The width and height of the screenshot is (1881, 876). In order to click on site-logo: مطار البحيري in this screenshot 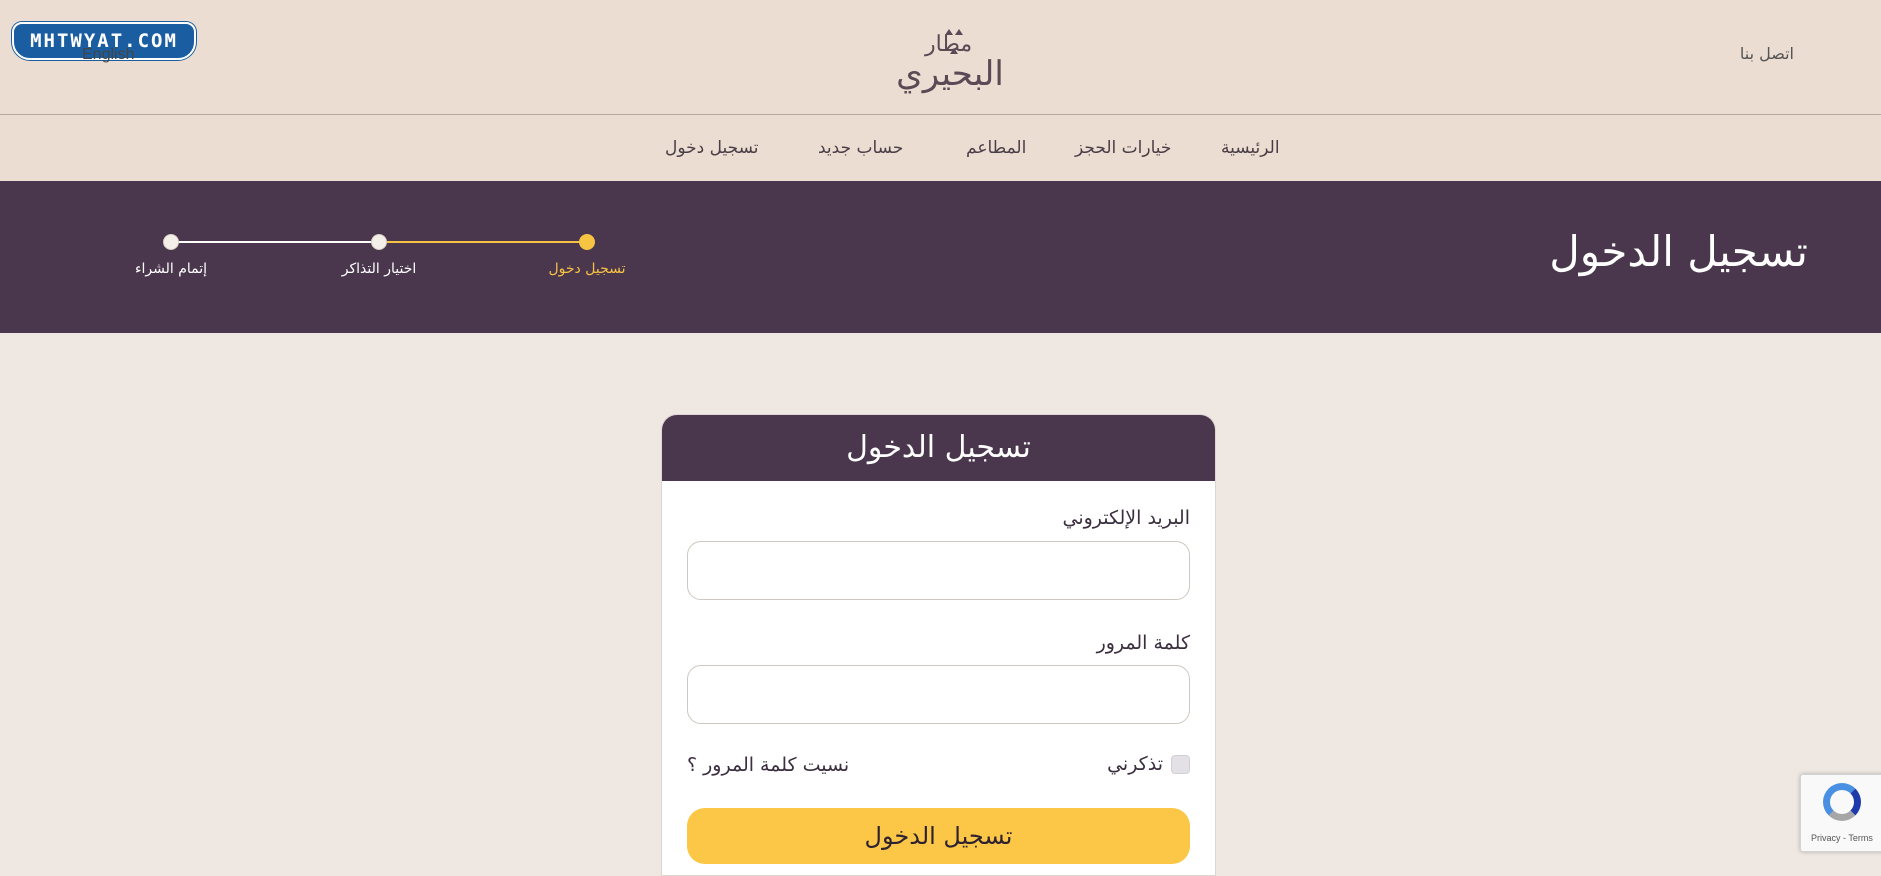, I will do `click(950, 57)`.